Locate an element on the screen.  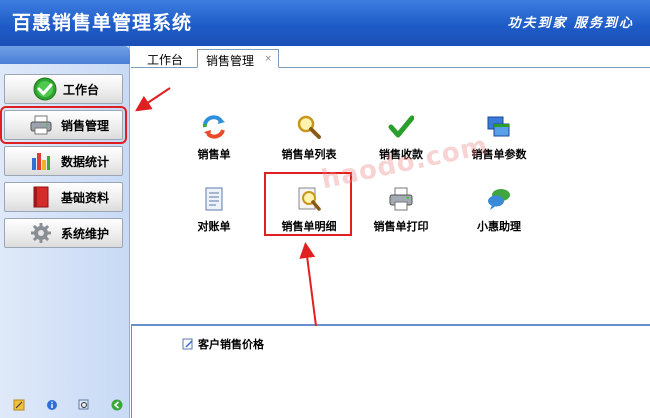
sidebar-header is located at coordinates (65, 55).